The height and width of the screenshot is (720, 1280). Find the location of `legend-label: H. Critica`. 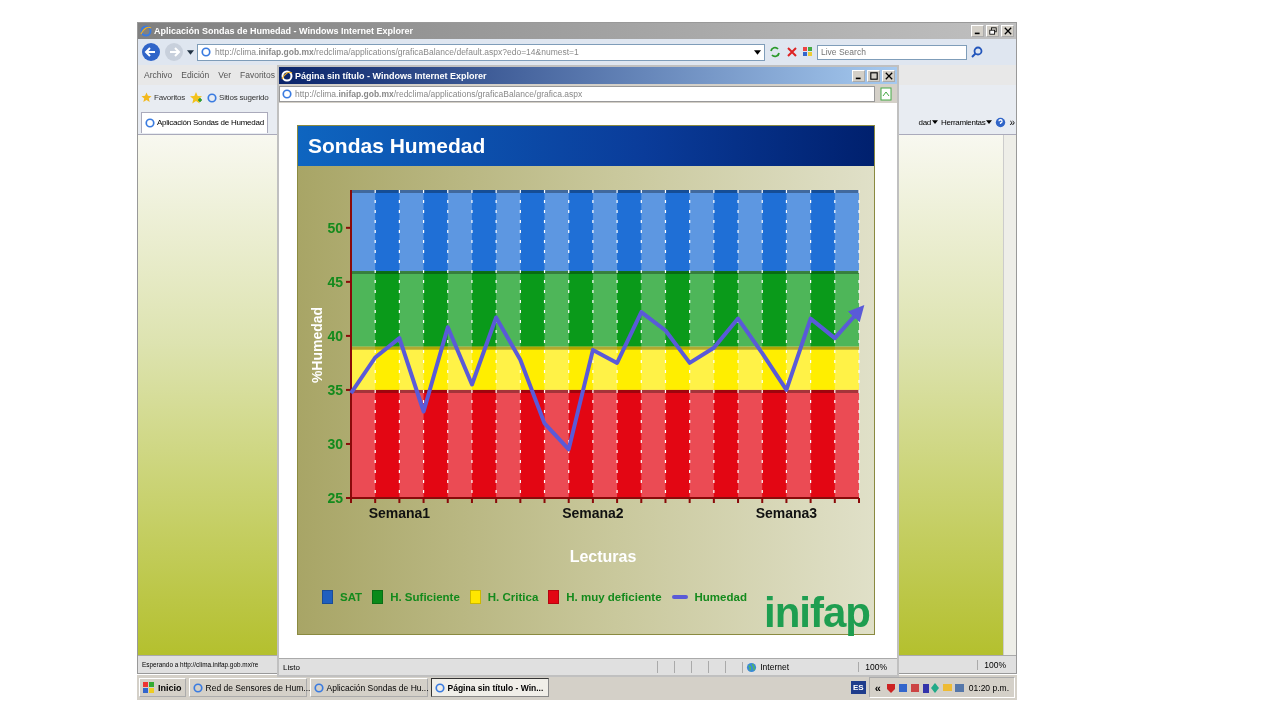

legend-label: H. Critica is located at coordinates (513, 597).